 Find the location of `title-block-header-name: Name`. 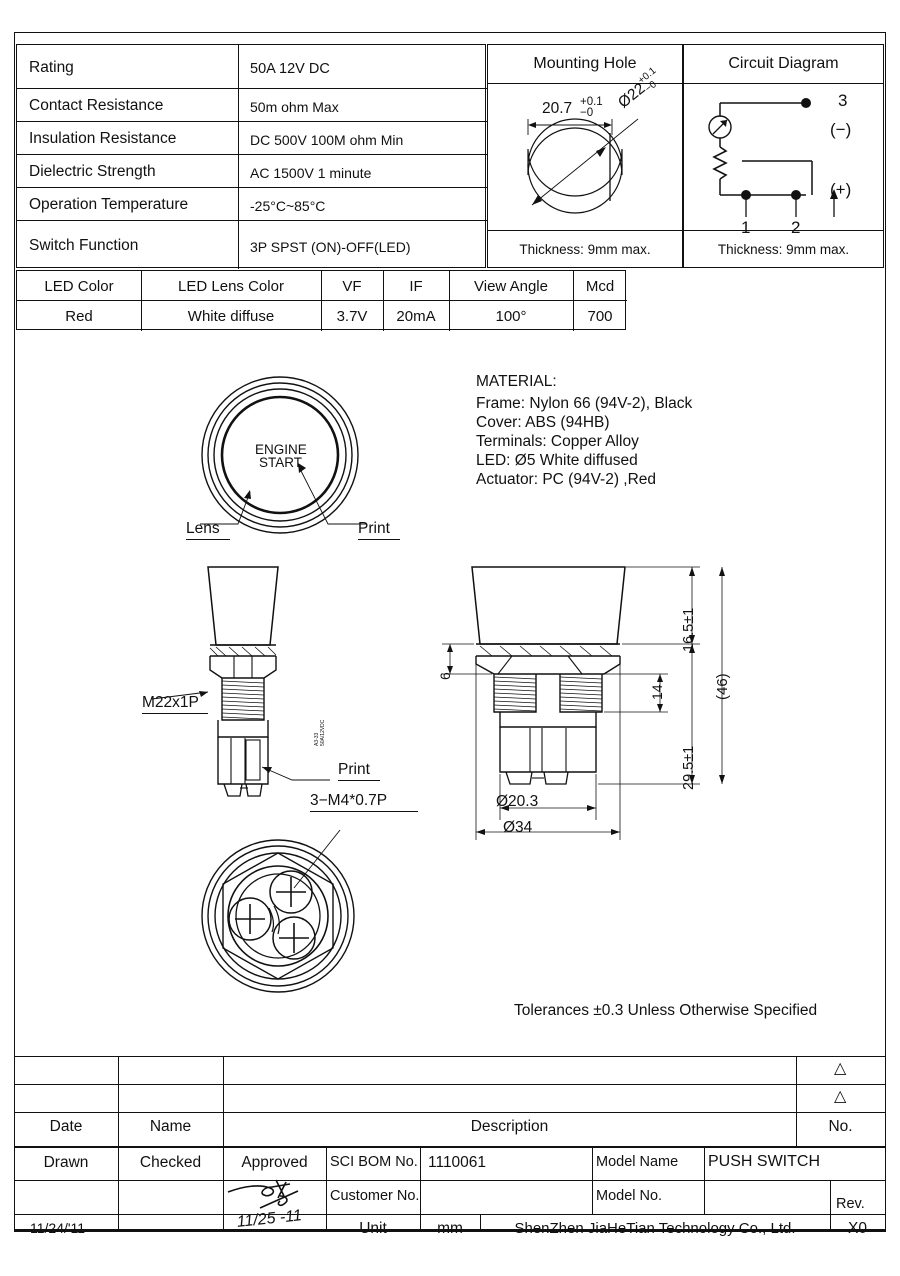

title-block-header-name: Name is located at coordinates (170, 1126).